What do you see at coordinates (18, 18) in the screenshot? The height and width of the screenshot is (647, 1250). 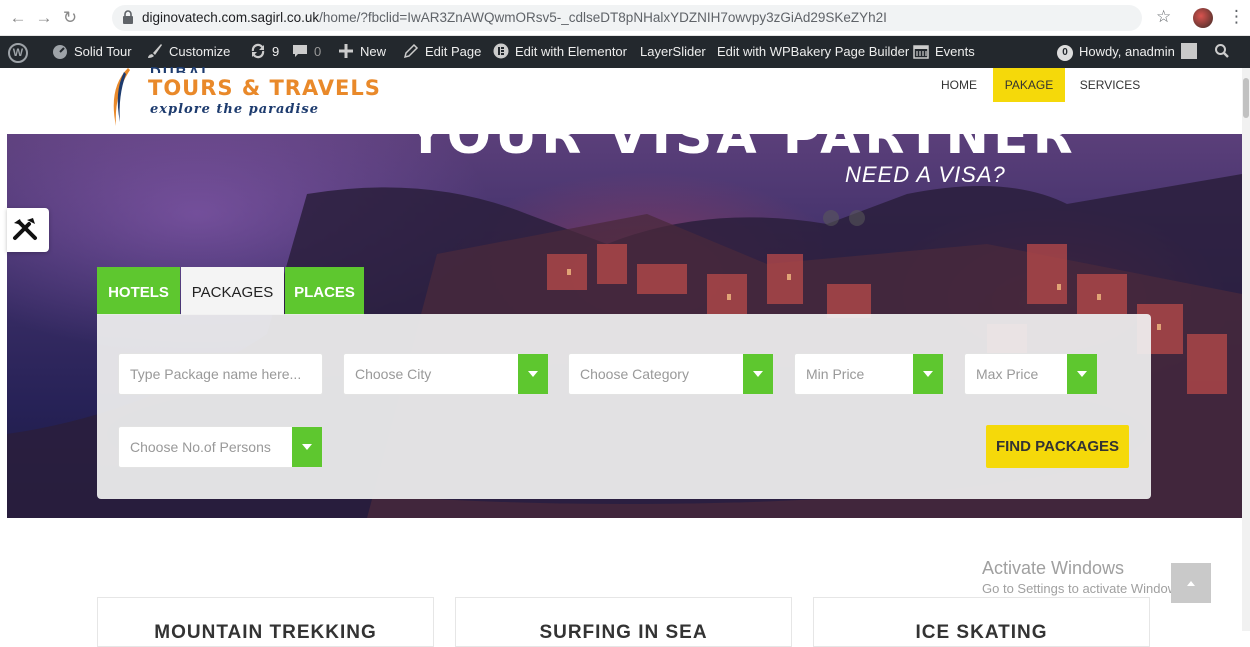 I see `back-icon: ←` at bounding box center [18, 18].